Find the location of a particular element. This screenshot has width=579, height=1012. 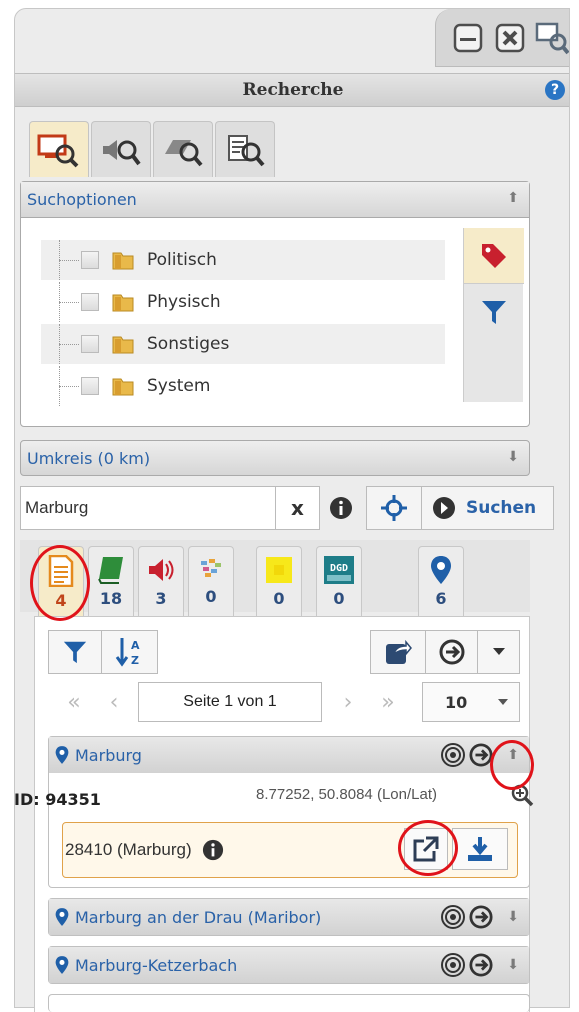

goto-button is located at coordinates (452, 652).